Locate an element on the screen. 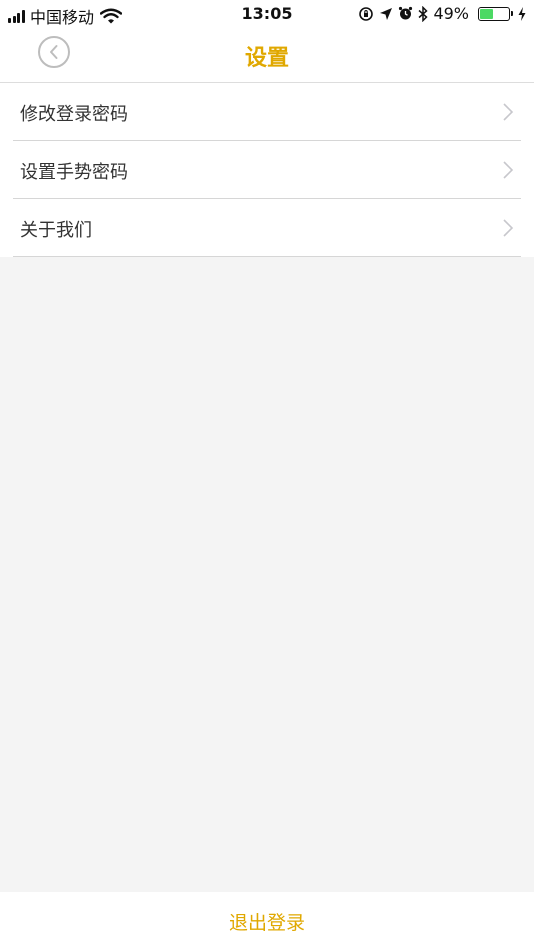 This screenshot has height=950, width=534. alarm-icon is located at coordinates (405, 13).